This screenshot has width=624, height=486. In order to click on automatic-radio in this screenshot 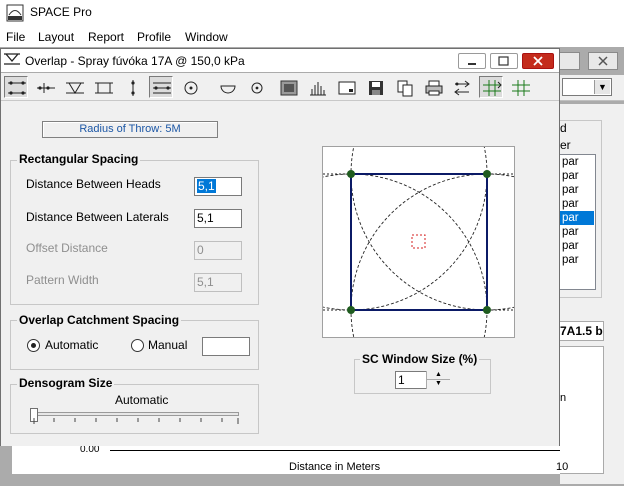, I will do `click(33, 345)`.